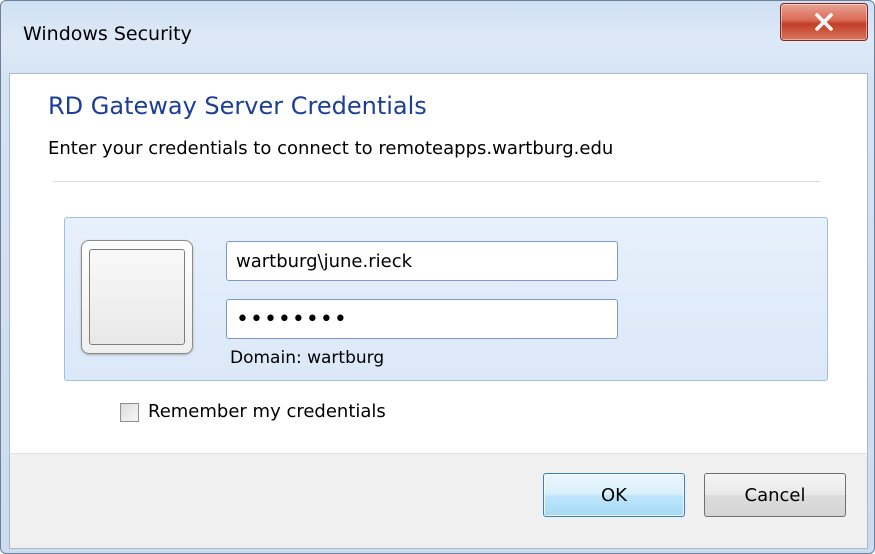  Describe the element at coordinates (307, 358) in the screenshot. I see `domain-label: Domain: wartburg` at that location.